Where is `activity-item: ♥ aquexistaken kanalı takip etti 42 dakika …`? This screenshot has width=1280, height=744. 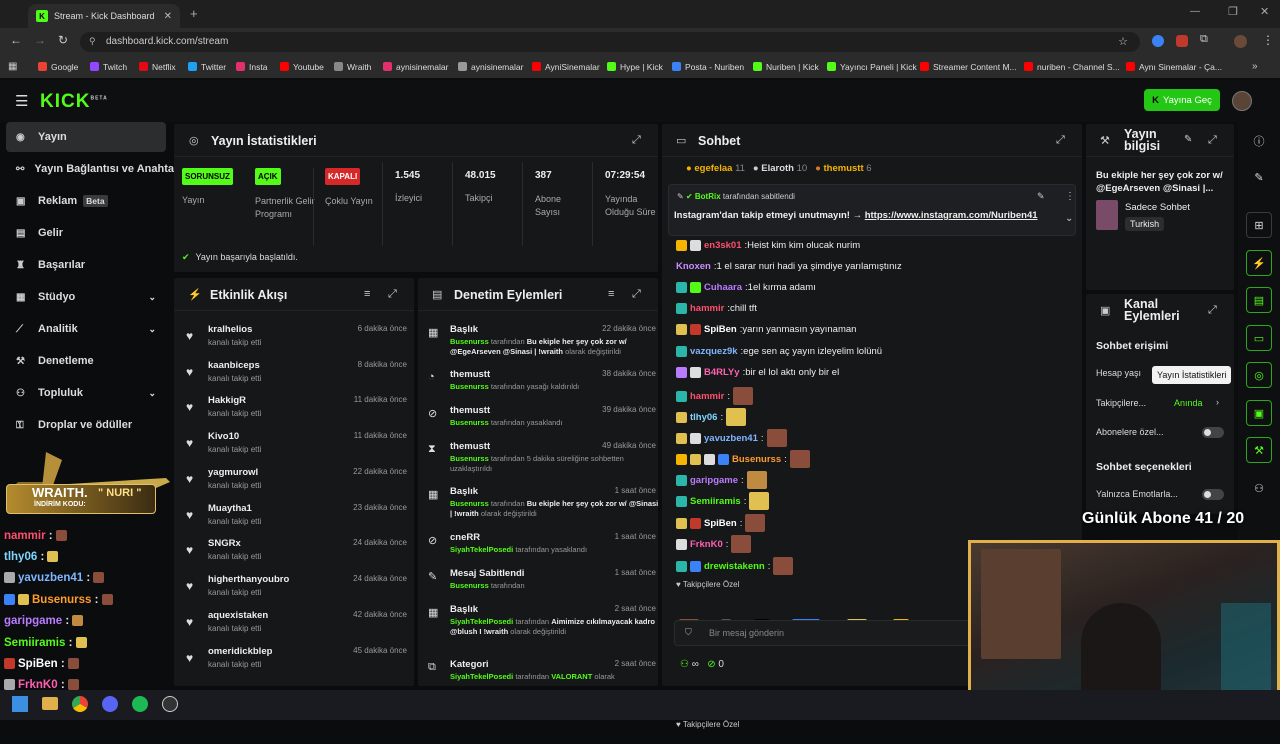 activity-item: ♥ aquexistaken kanalı takip etti 42 dakika … is located at coordinates (296, 621).